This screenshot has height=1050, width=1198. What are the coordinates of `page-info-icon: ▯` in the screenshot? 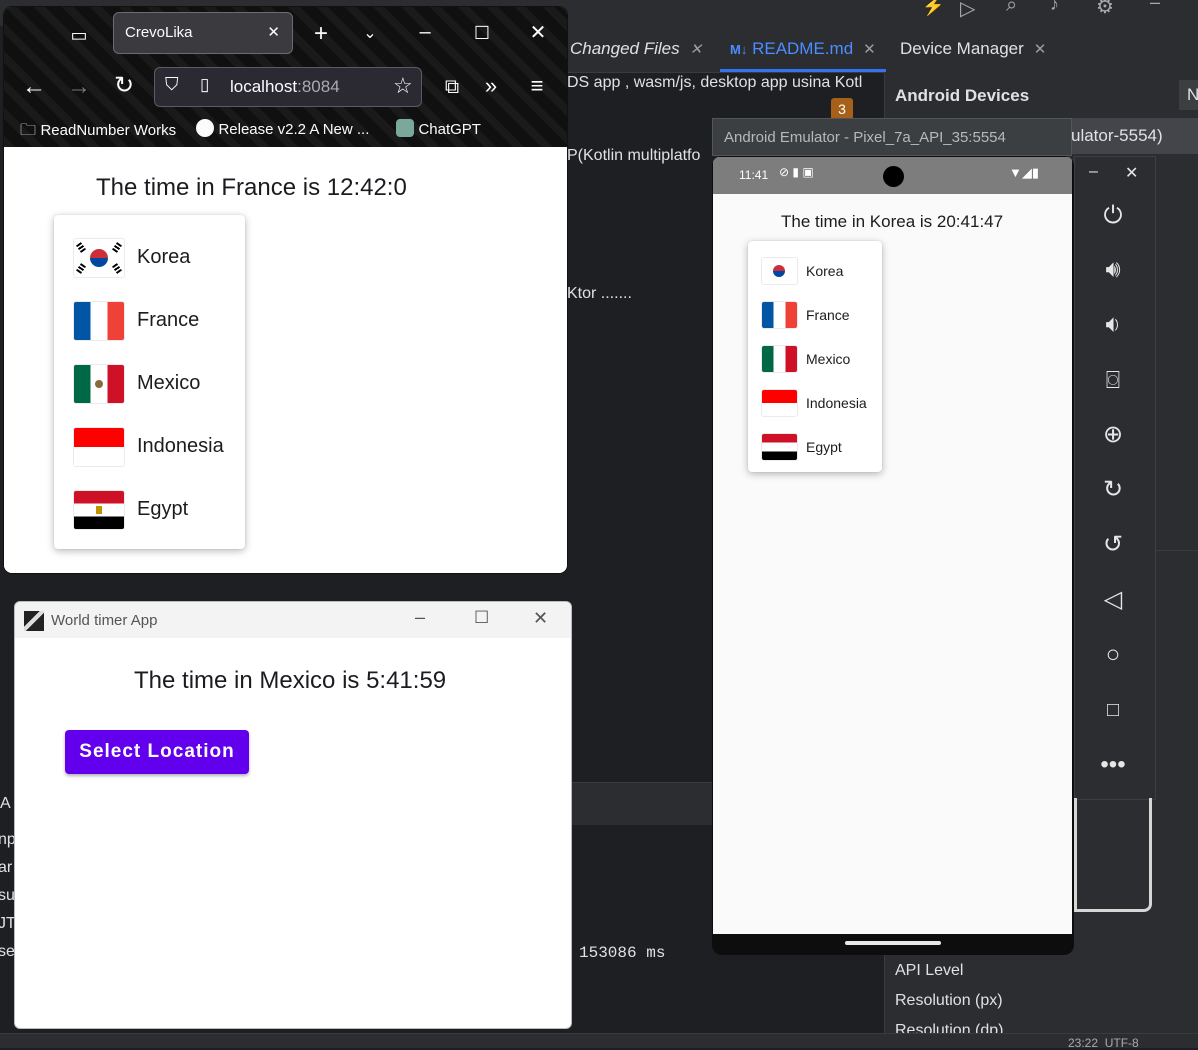 It's located at (204, 85).